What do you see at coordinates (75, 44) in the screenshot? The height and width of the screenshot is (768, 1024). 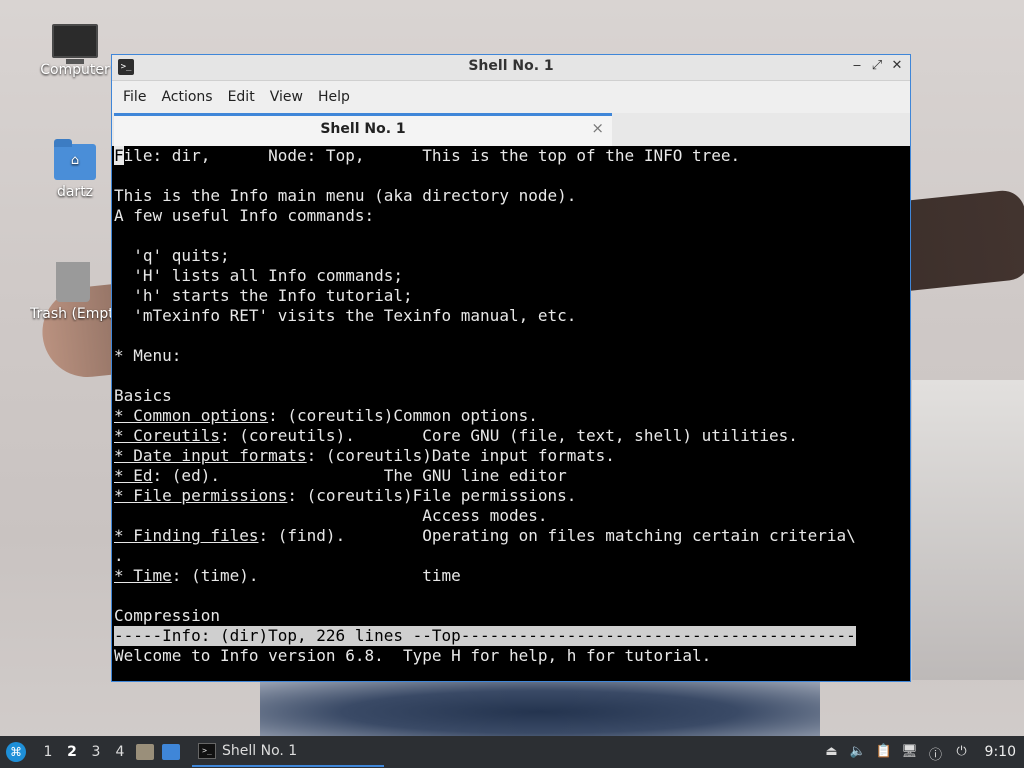 I see `computer-icon` at bounding box center [75, 44].